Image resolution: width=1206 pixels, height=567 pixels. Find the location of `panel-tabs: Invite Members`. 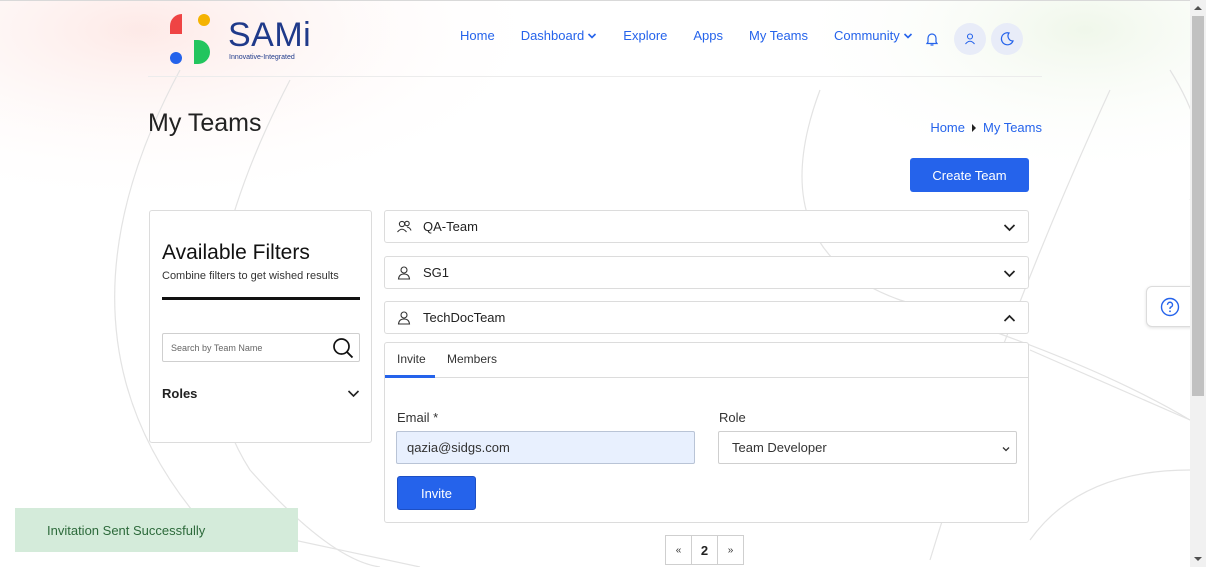

panel-tabs: Invite Members is located at coordinates (706, 360).